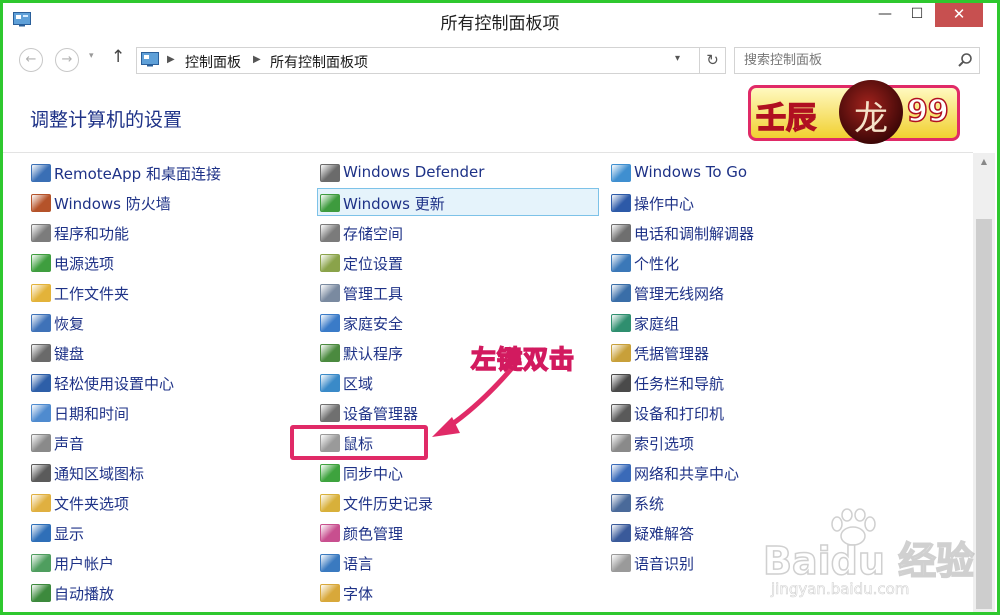 Image resolution: width=1000 pixels, height=615 pixels. What do you see at coordinates (91, 56) in the screenshot?
I see `recent-locations-button: ▾` at bounding box center [91, 56].